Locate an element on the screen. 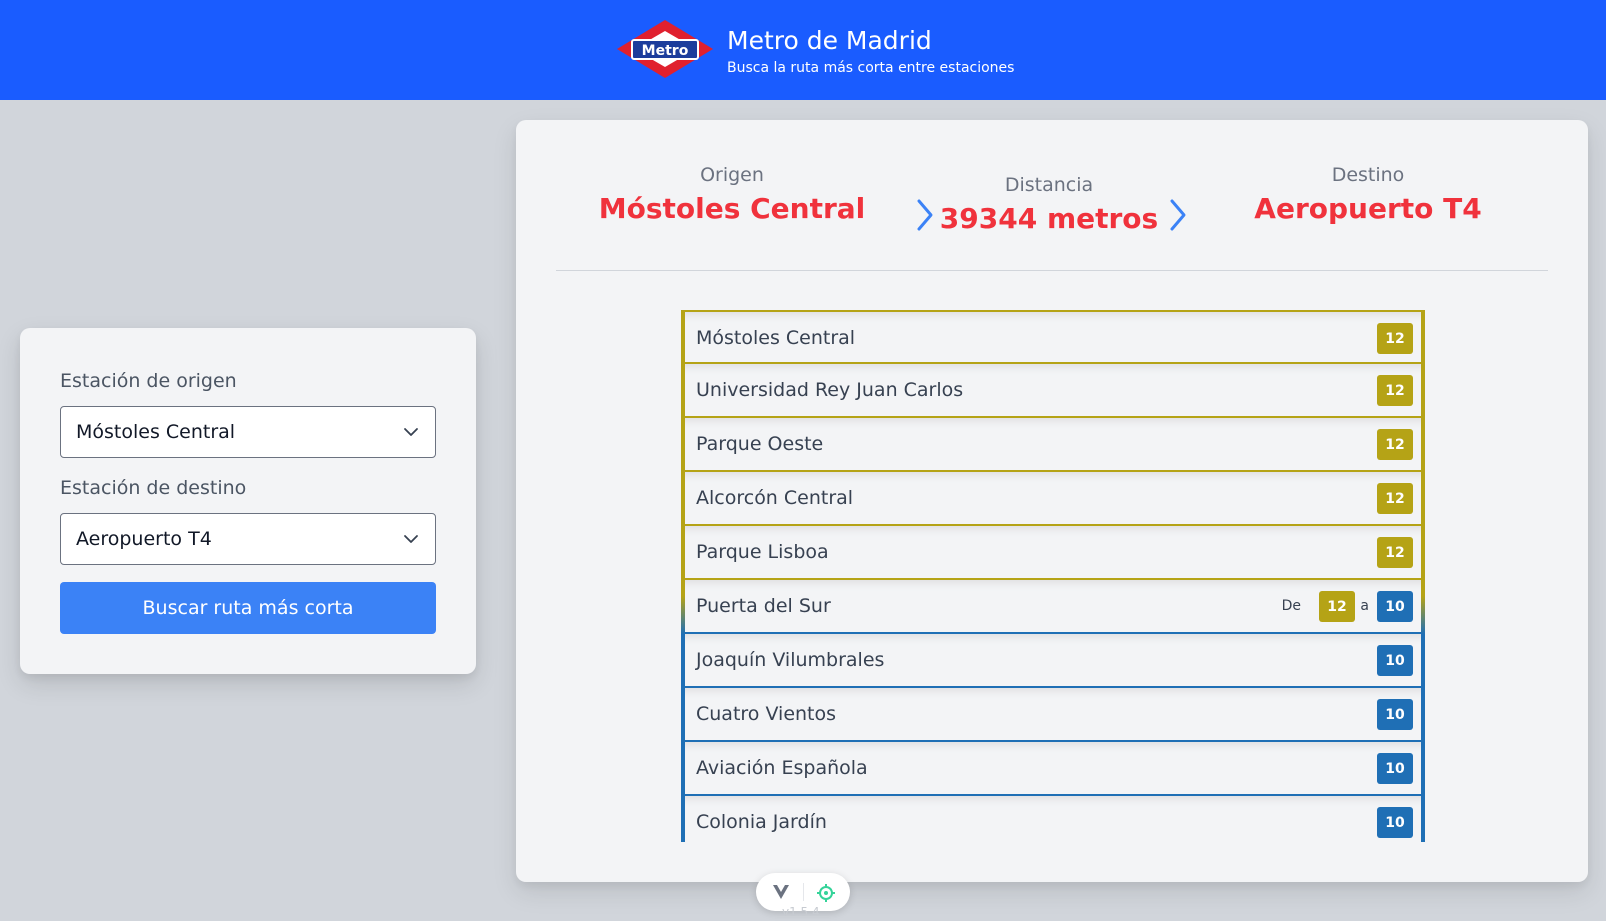  station-name: Universidad Rey Juan Carlos is located at coordinates (830, 390).